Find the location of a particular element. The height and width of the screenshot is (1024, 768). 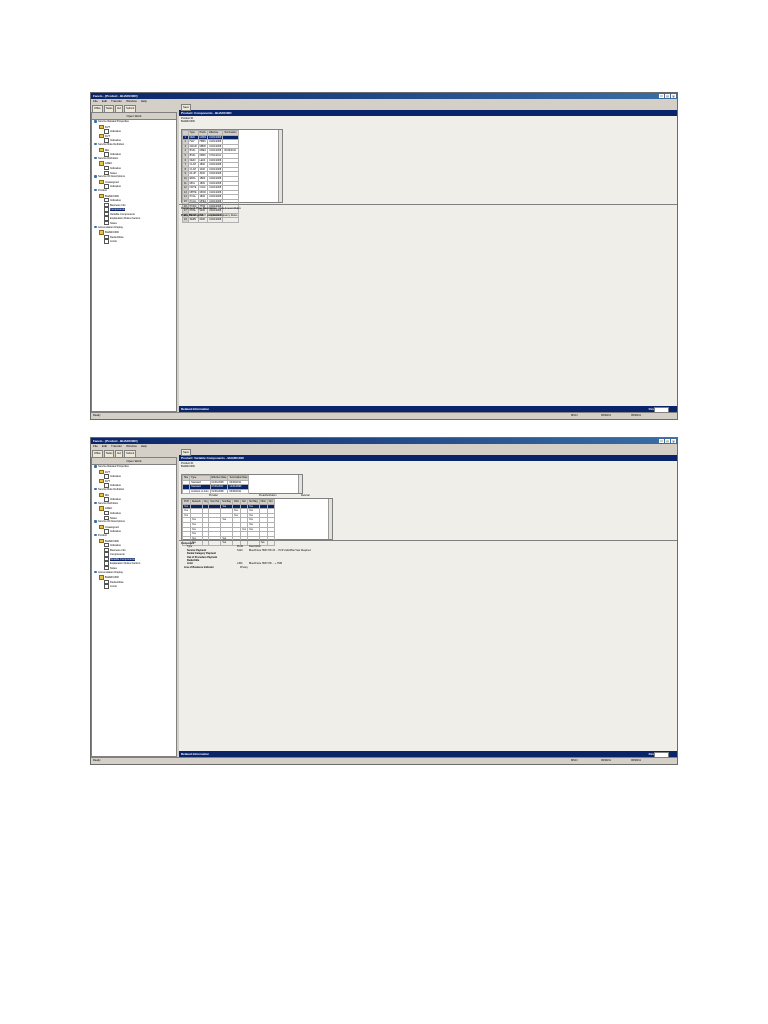

status-text: Ready is located at coordinates (97, 415).